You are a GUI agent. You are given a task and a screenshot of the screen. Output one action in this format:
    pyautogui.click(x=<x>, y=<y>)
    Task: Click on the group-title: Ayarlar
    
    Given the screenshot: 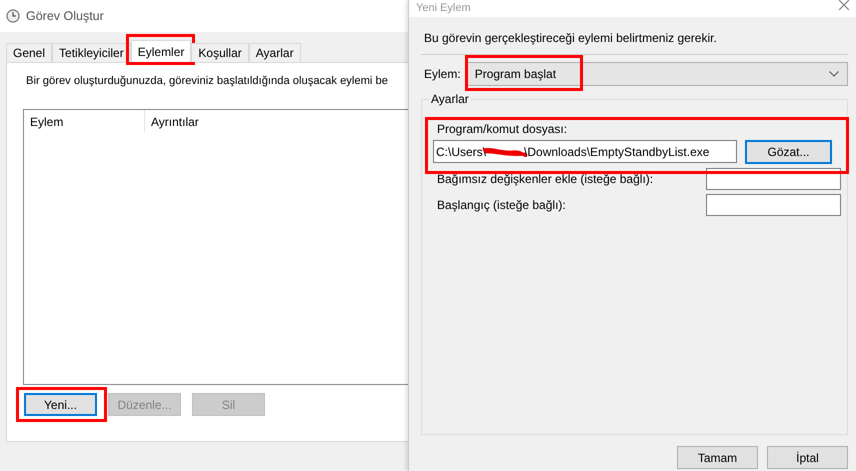 What is the action you would take?
    pyautogui.click(x=450, y=99)
    